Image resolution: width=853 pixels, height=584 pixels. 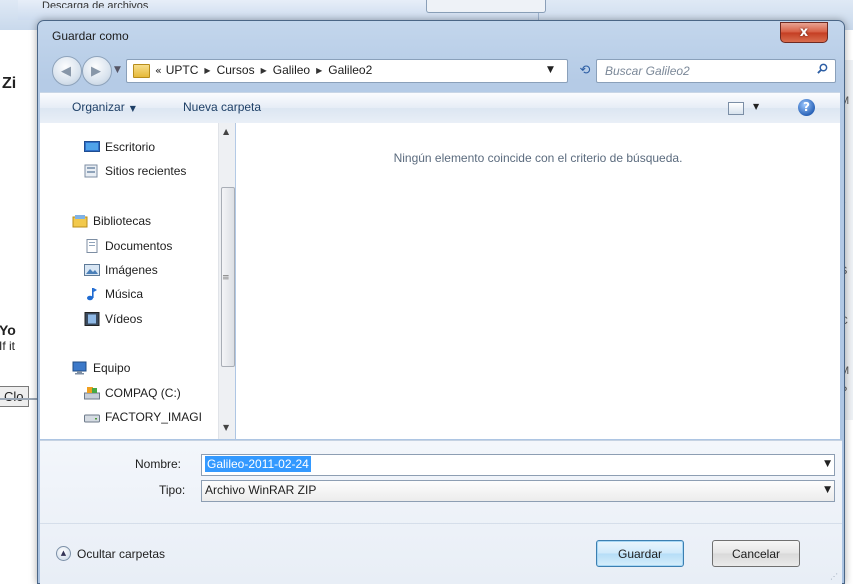 I want to click on navigation-scrollbar: ▲ ≡ ▼, so click(x=226, y=281).